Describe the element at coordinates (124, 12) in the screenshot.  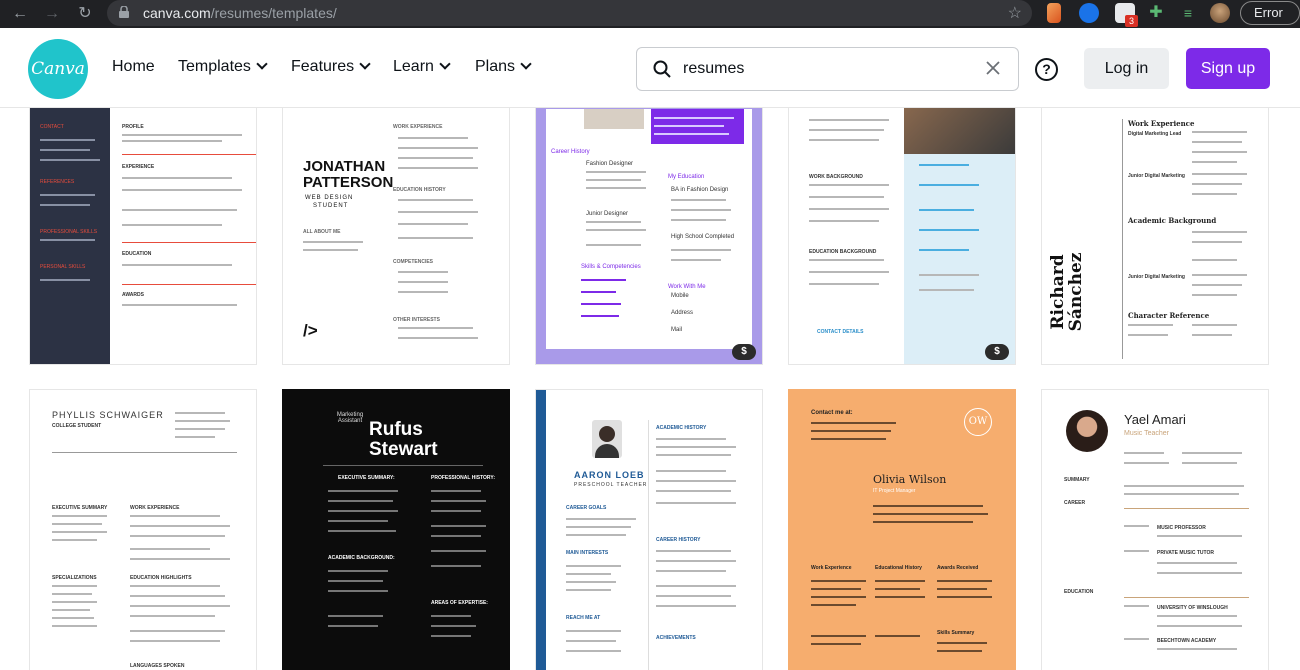
I see `lock-icon` at that location.